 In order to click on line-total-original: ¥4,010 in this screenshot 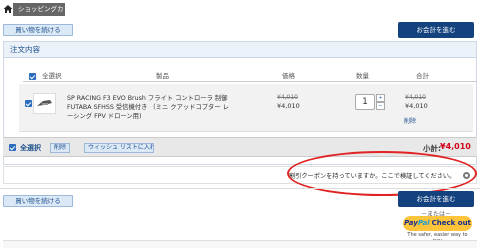, I will do `click(415, 97)`.